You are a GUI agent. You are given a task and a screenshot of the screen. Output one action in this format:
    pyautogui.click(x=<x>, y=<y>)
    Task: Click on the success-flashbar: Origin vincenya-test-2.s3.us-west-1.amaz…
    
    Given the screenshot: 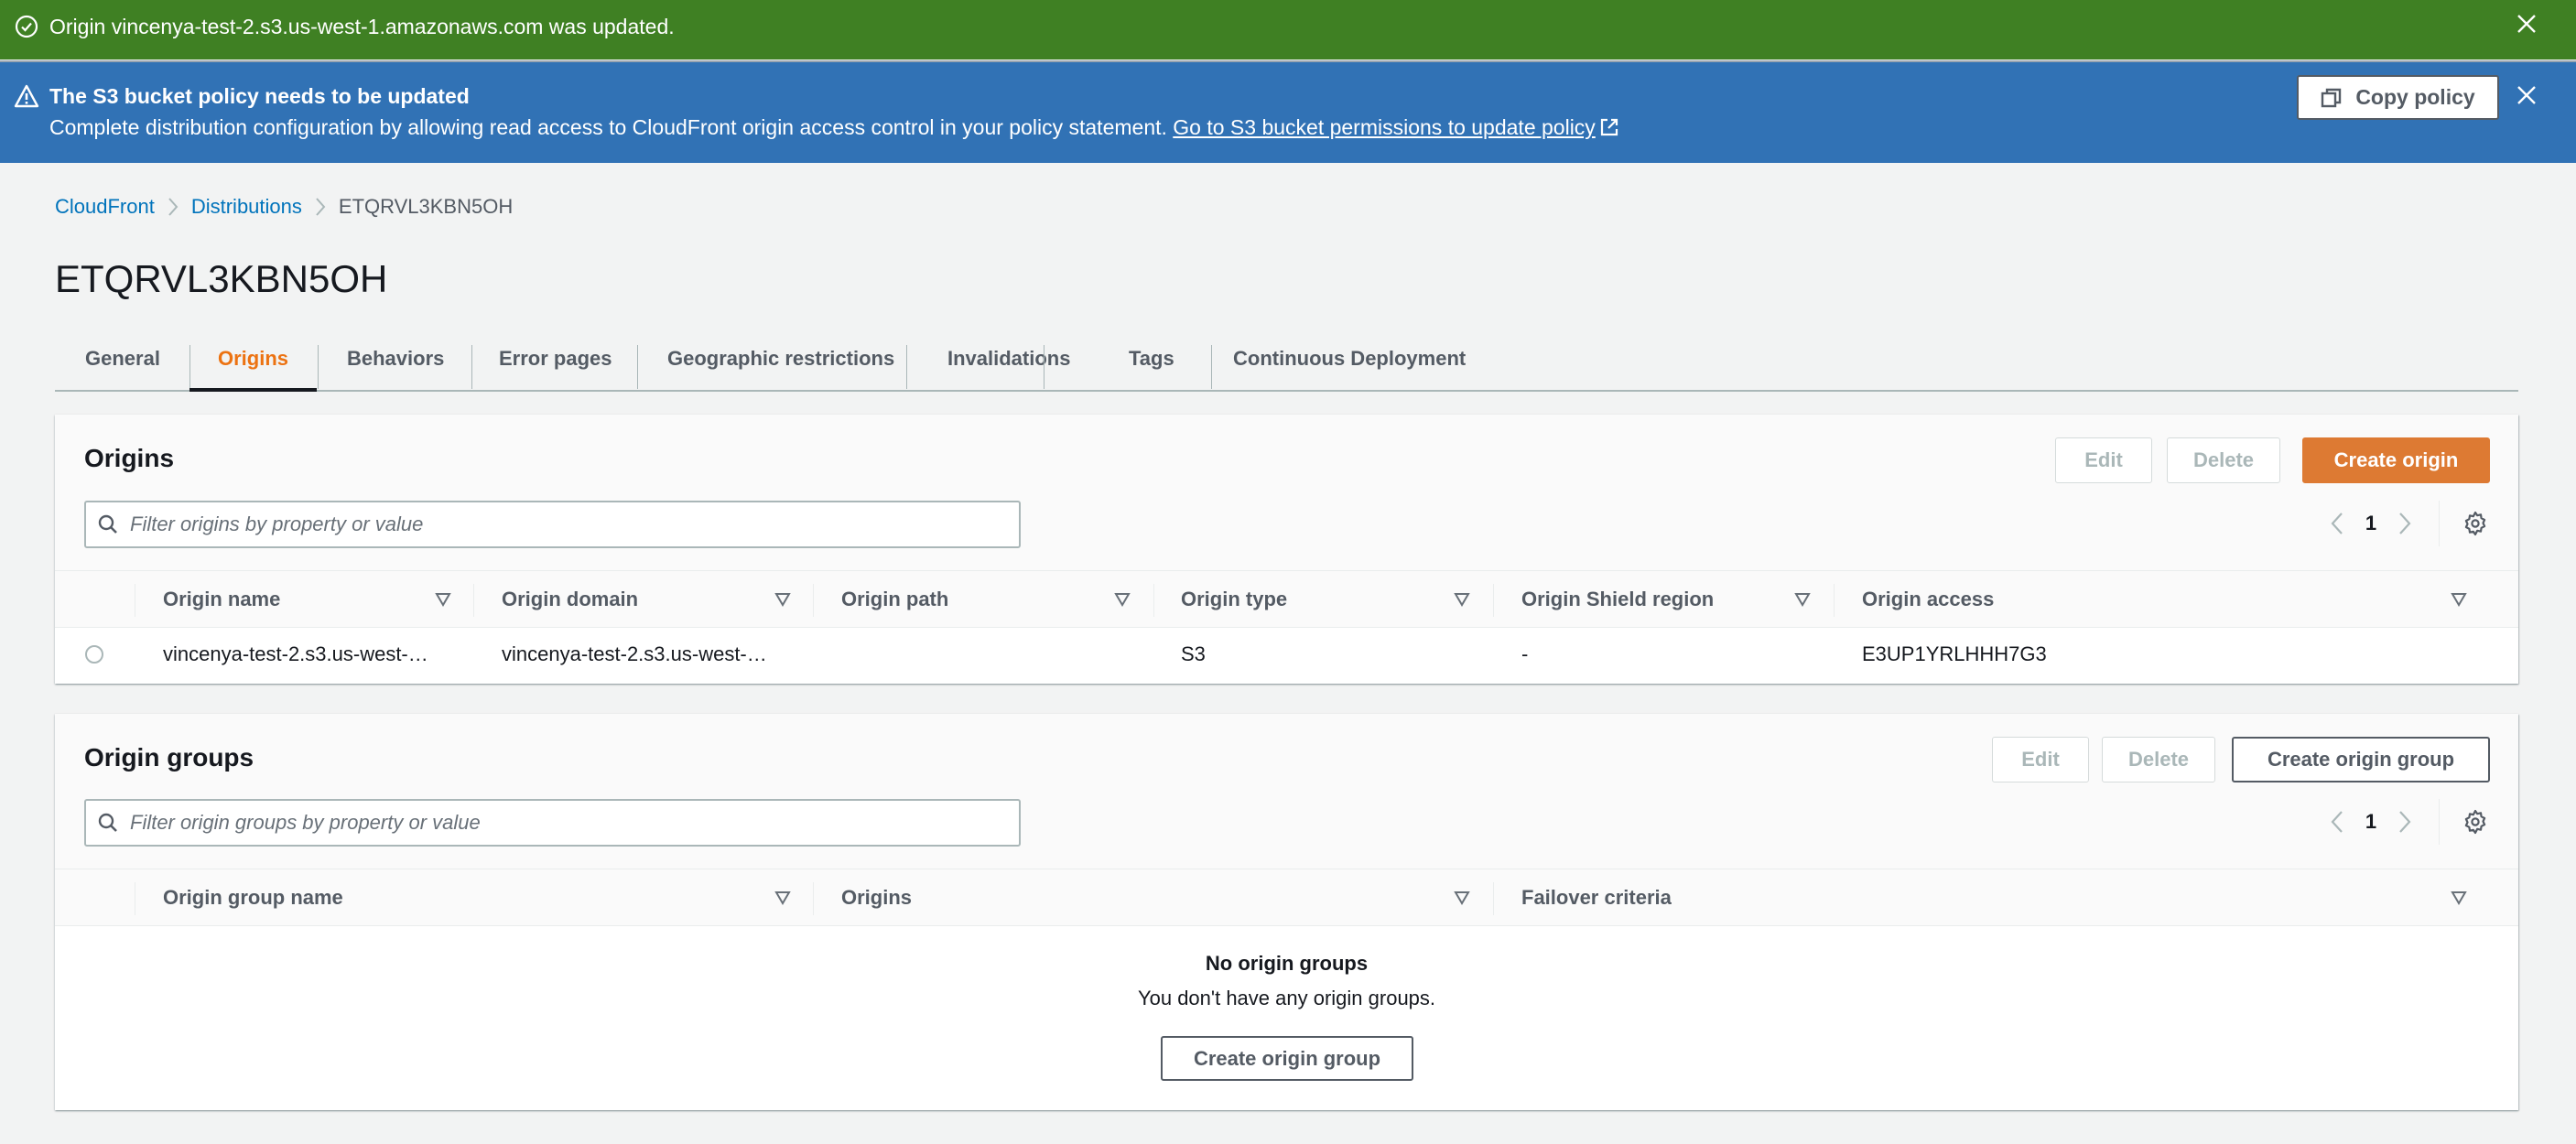 What is the action you would take?
    pyautogui.click(x=1288, y=29)
    